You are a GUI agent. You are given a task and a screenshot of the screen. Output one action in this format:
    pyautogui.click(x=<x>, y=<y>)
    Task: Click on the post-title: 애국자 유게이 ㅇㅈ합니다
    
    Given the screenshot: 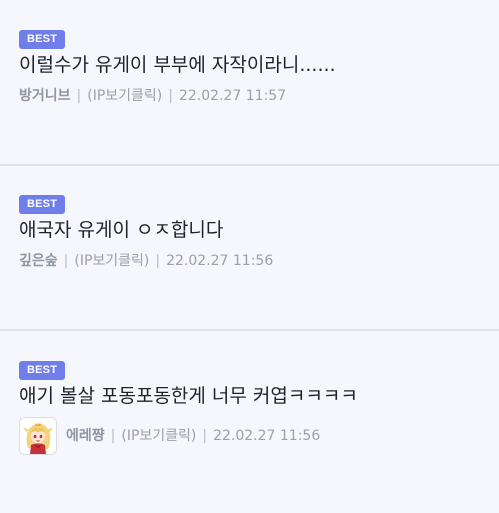 What is the action you would take?
    pyautogui.click(x=259, y=230)
    